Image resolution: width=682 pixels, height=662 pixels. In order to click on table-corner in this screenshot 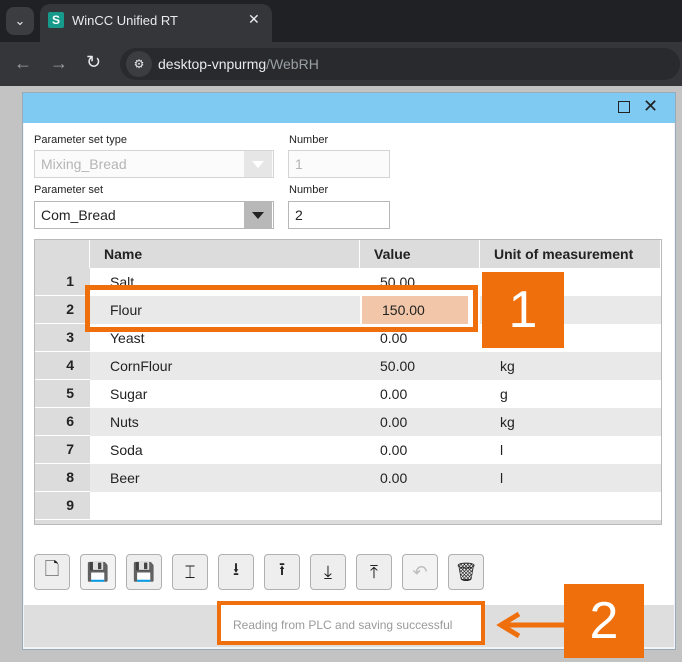, I will do `click(62, 254)`.